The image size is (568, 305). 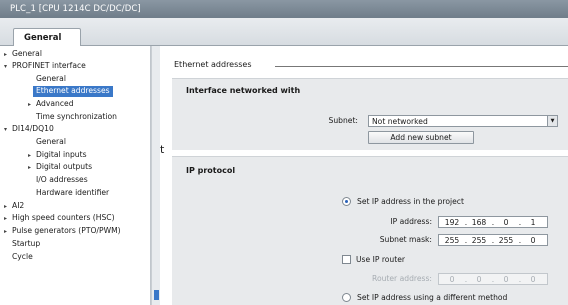 What do you see at coordinates (162, 149) in the screenshot?
I see `stray-text: t` at bounding box center [162, 149].